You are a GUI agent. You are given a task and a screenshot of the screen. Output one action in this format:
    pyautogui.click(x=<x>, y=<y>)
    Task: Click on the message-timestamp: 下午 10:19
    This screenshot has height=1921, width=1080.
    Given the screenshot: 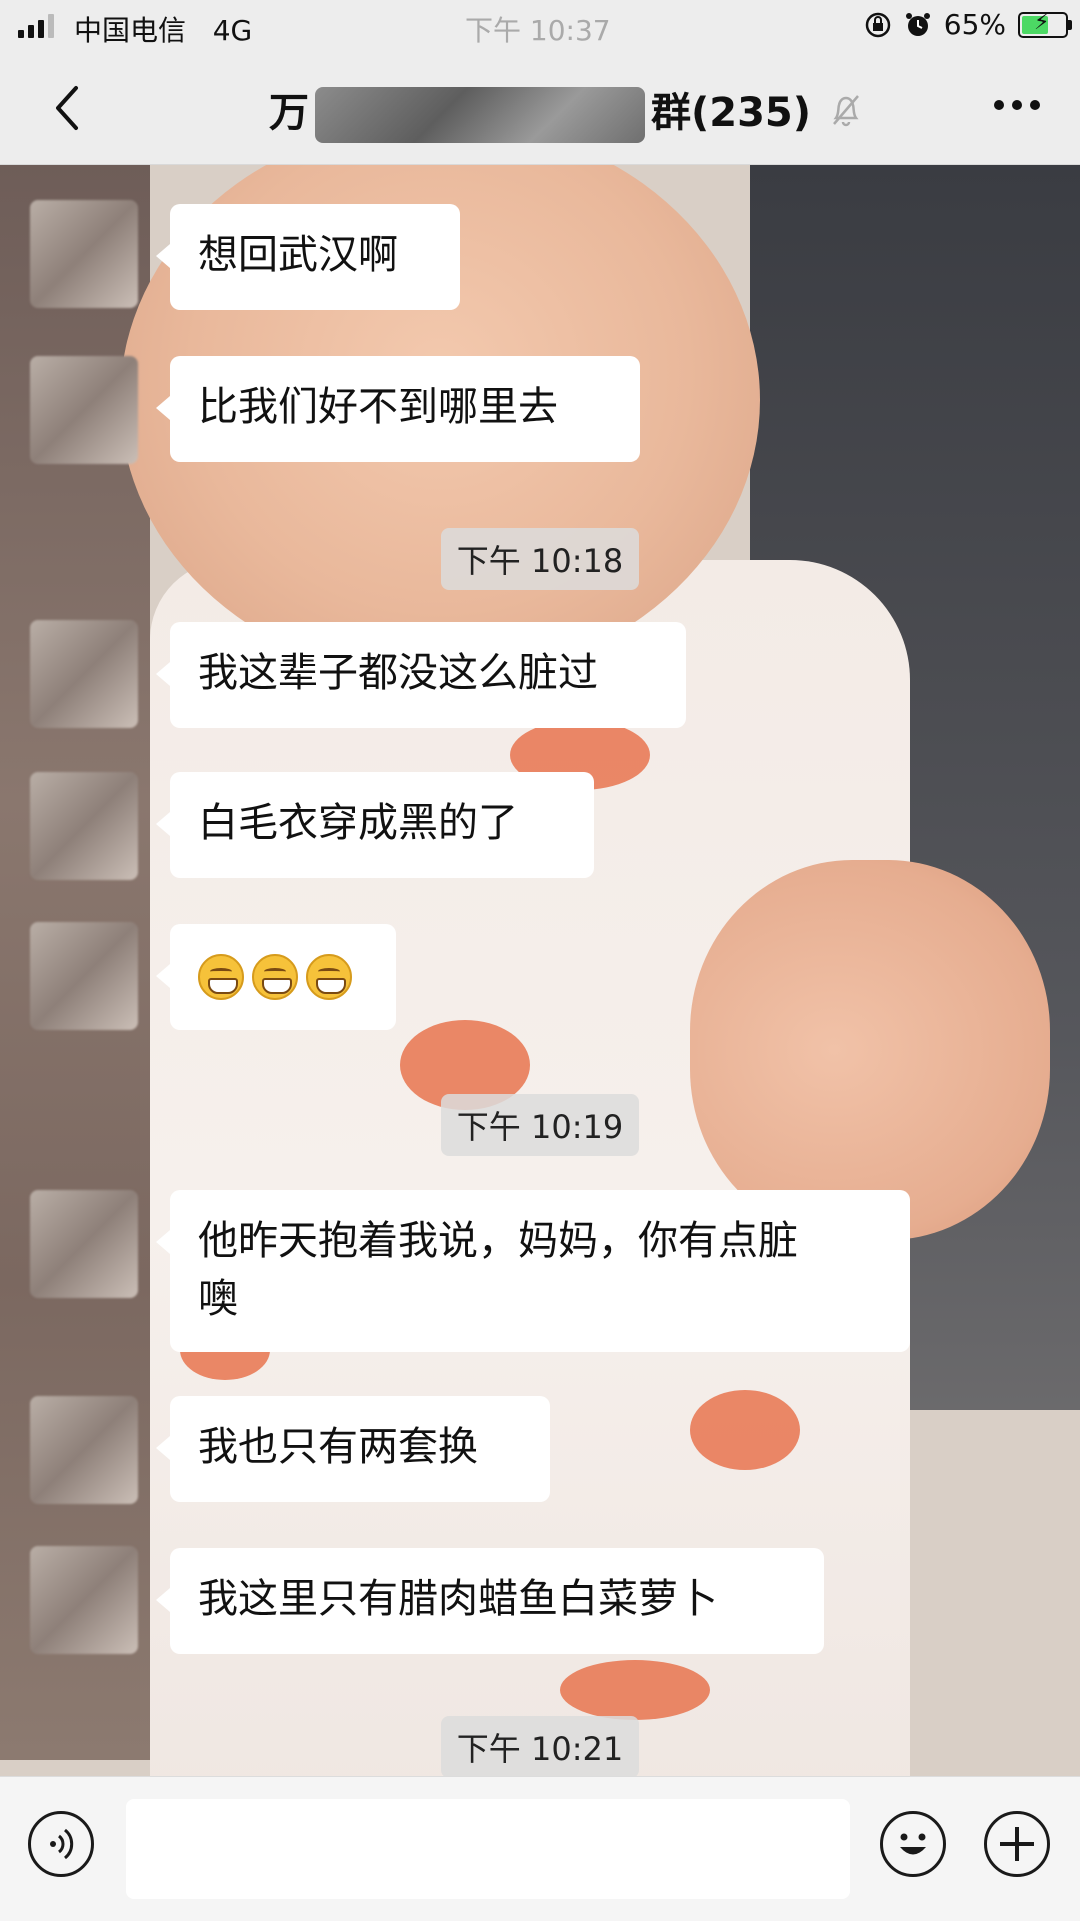 What is the action you would take?
    pyautogui.click(x=540, y=1125)
    